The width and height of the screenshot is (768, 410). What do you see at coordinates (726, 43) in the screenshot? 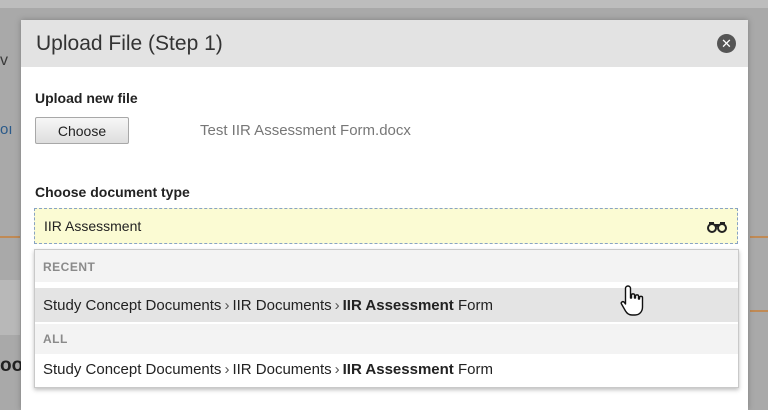
I see `close-icon: ✕` at bounding box center [726, 43].